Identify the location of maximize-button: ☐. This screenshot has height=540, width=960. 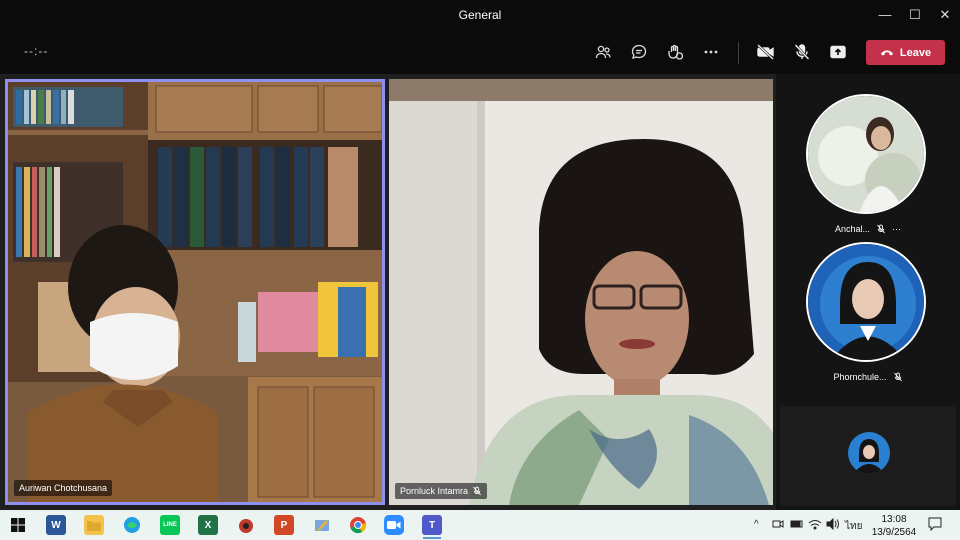
(915, 15).